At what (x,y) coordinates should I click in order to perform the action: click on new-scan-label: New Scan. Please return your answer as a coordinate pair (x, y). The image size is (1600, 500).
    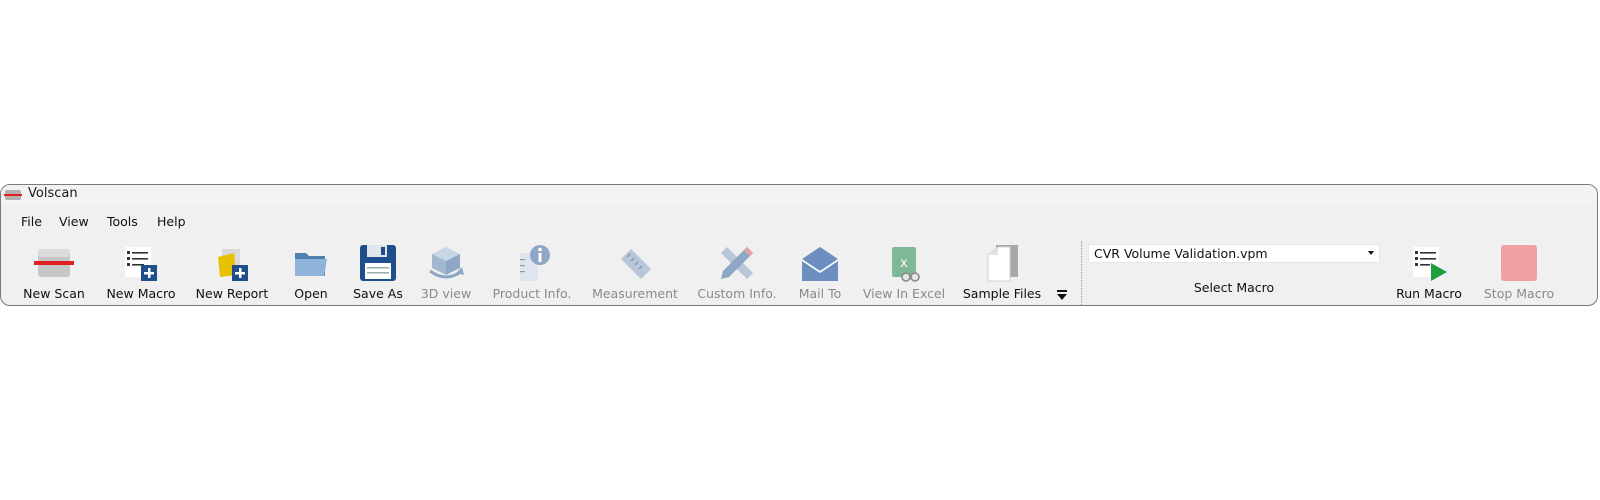
    Looking at the image, I should click on (54, 293).